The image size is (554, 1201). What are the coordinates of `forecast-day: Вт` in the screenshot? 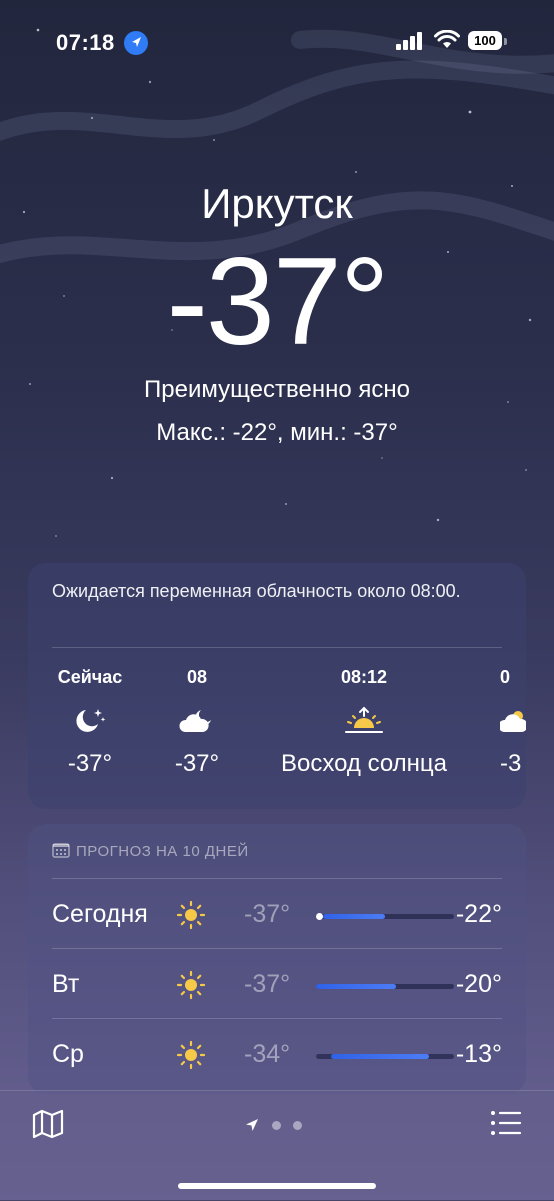 It's located at (66, 984).